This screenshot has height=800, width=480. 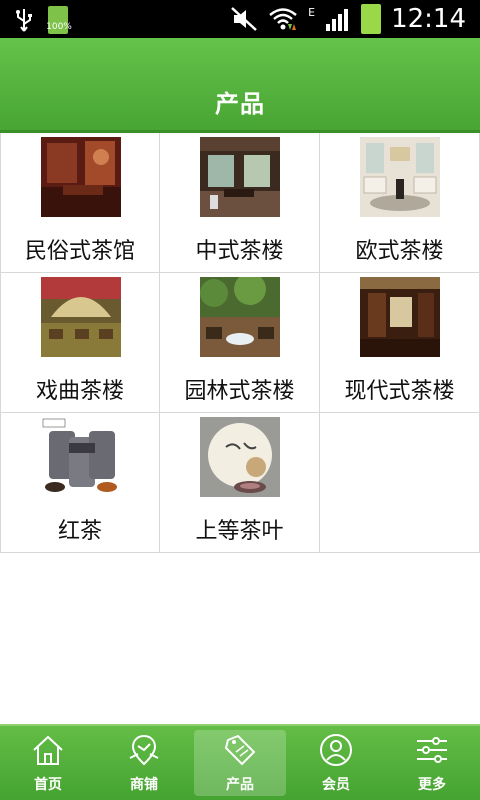 I want to click on product-label: 中式茶楼, so click(x=239, y=251).